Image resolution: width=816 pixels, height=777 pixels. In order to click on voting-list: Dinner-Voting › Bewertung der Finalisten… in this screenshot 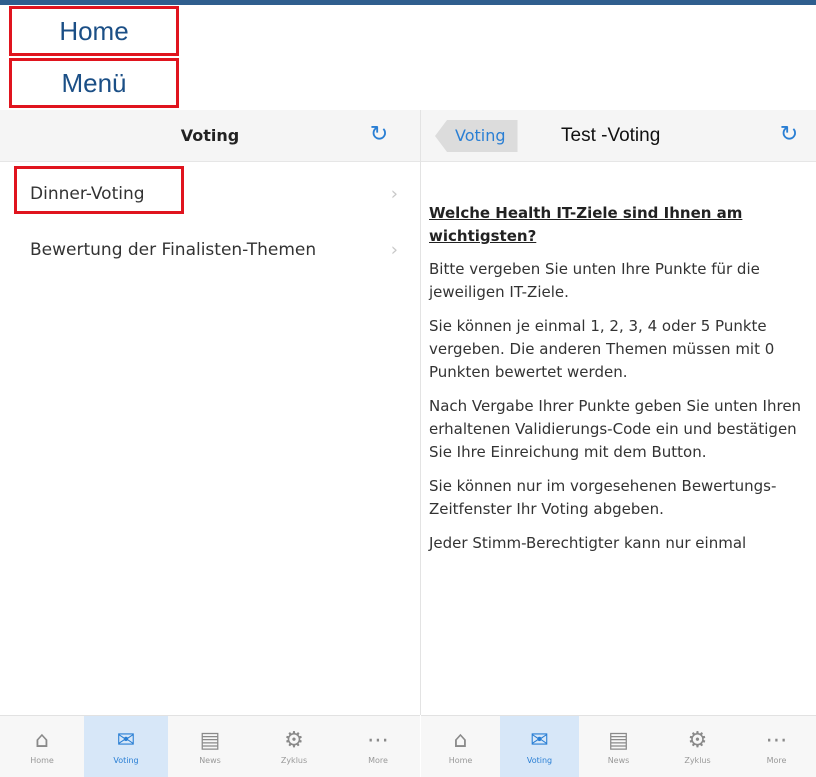, I will do `click(210, 222)`.